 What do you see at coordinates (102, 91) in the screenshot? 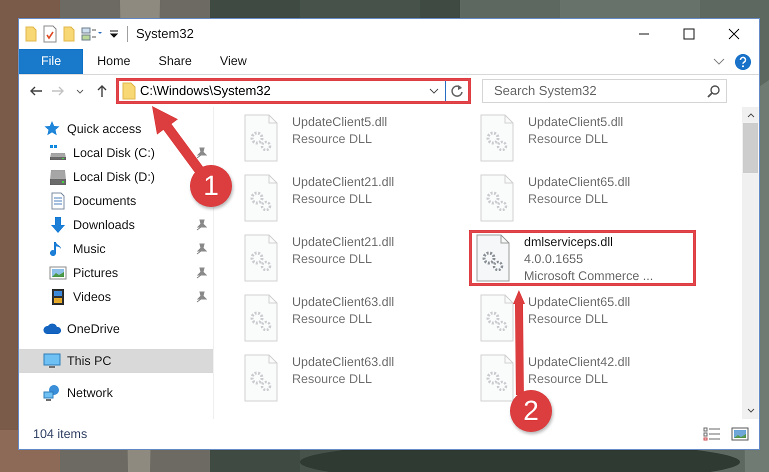
I see `up-arrow-icon` at bounding box center [102, 91].